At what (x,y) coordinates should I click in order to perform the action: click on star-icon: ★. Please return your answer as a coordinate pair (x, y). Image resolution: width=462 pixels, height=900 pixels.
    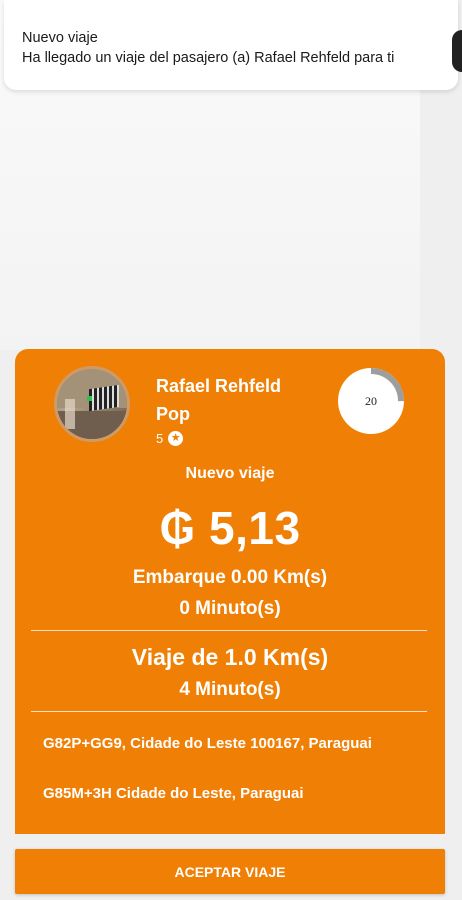
    Looking at the image, I should click on (176, 438).